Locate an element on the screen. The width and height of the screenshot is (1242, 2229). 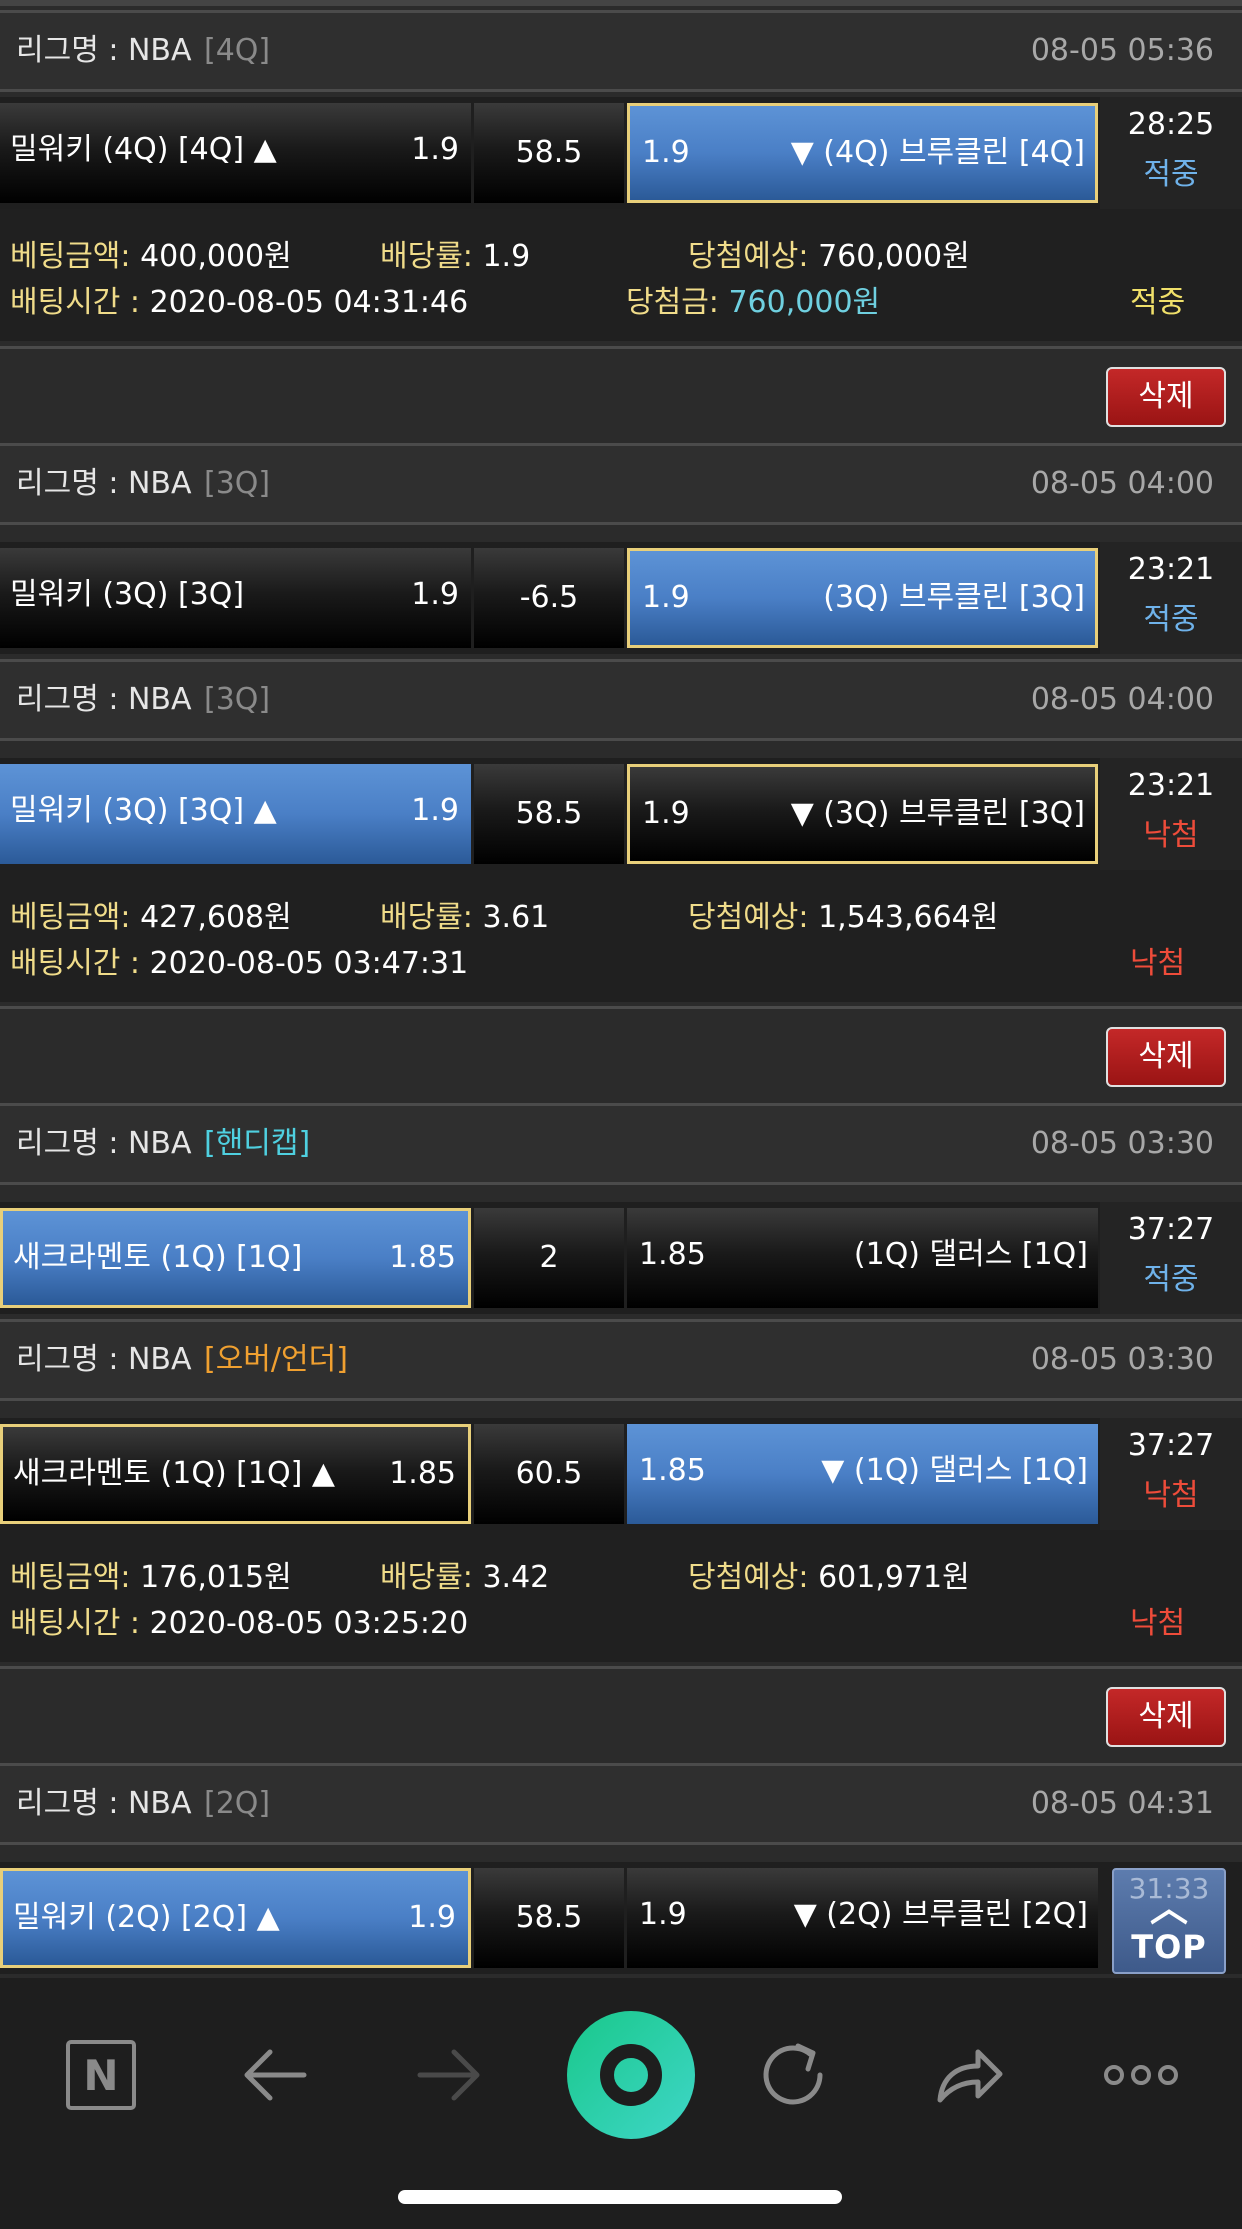
home-team-cell: 새크라멘토 (1Q) [1Q] 1.85 is located at coordinates (235, 1258).